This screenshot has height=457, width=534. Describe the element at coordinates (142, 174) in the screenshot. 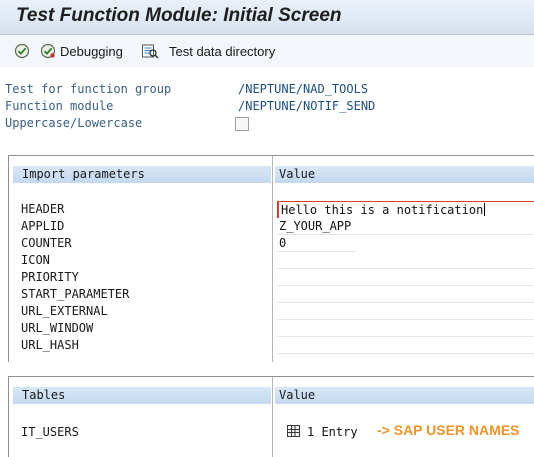

I see `import-parameters-header: Import parameters` at that location.